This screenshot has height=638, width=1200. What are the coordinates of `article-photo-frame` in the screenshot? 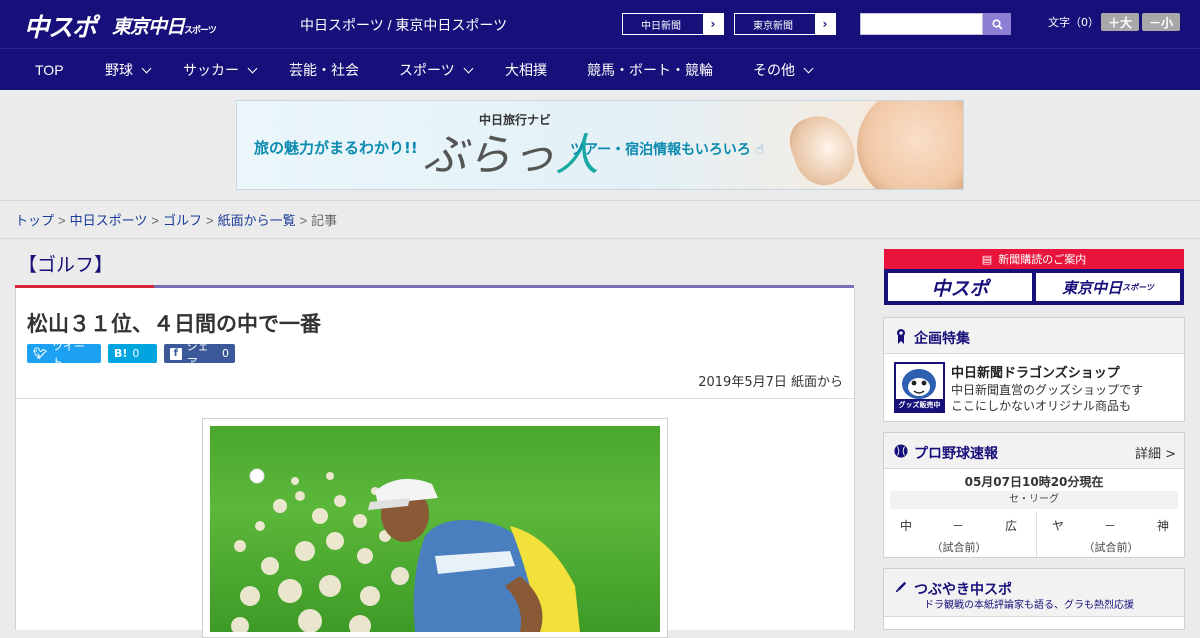 It's located at (435, 528).